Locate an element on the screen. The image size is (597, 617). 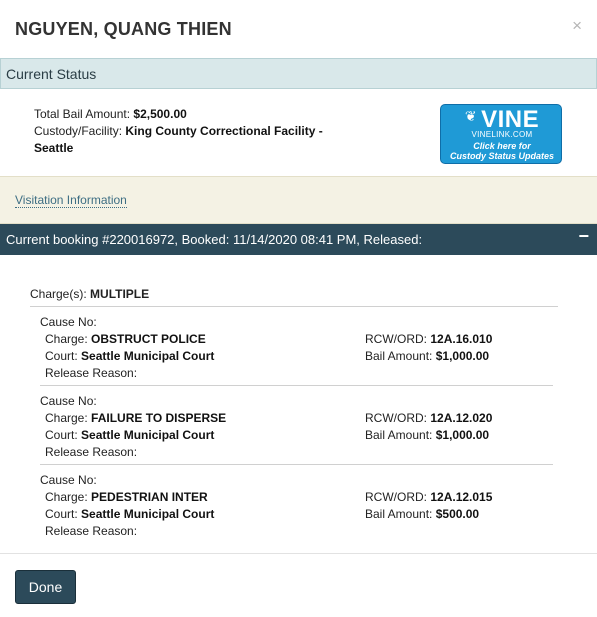
charge-row: Charge: PEDESTRIAN INTER is located at coordinates (200, 497).